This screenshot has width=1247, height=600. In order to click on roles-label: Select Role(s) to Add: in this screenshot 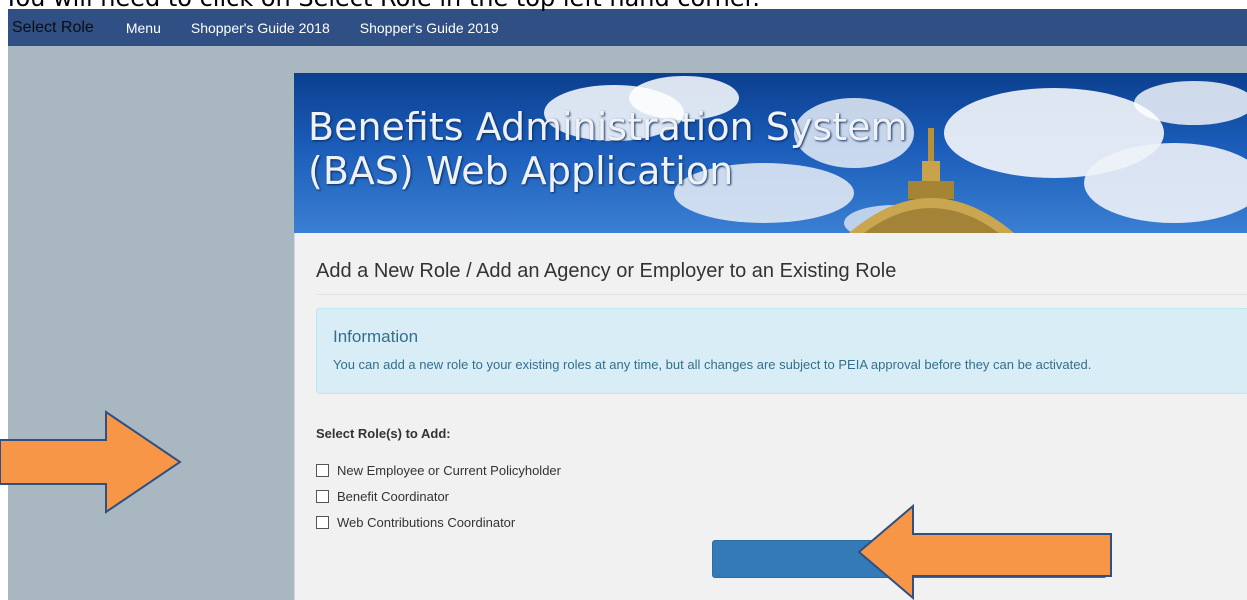, I will do `click(383, 433)`.